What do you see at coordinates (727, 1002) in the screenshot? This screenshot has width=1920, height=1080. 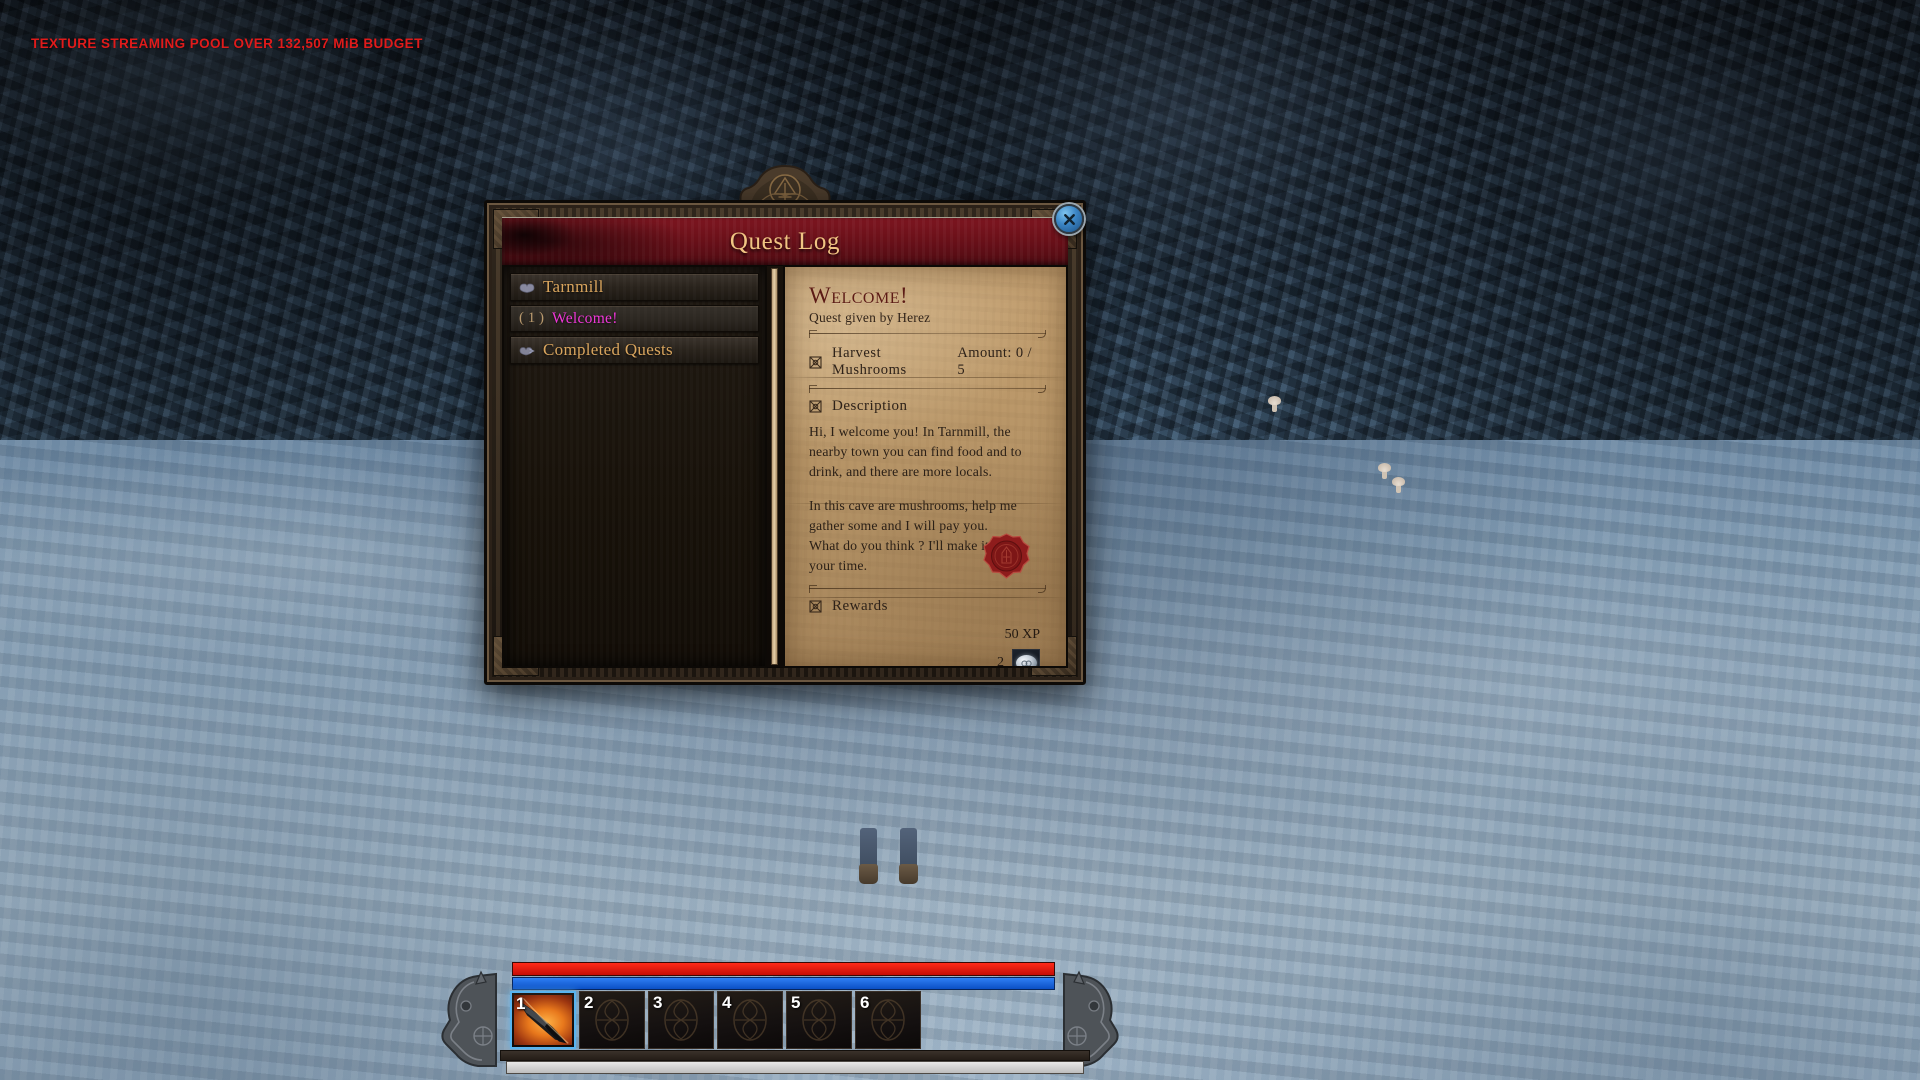 I see `hotbar-key-label: 4` at bounding box center [727, 1002].